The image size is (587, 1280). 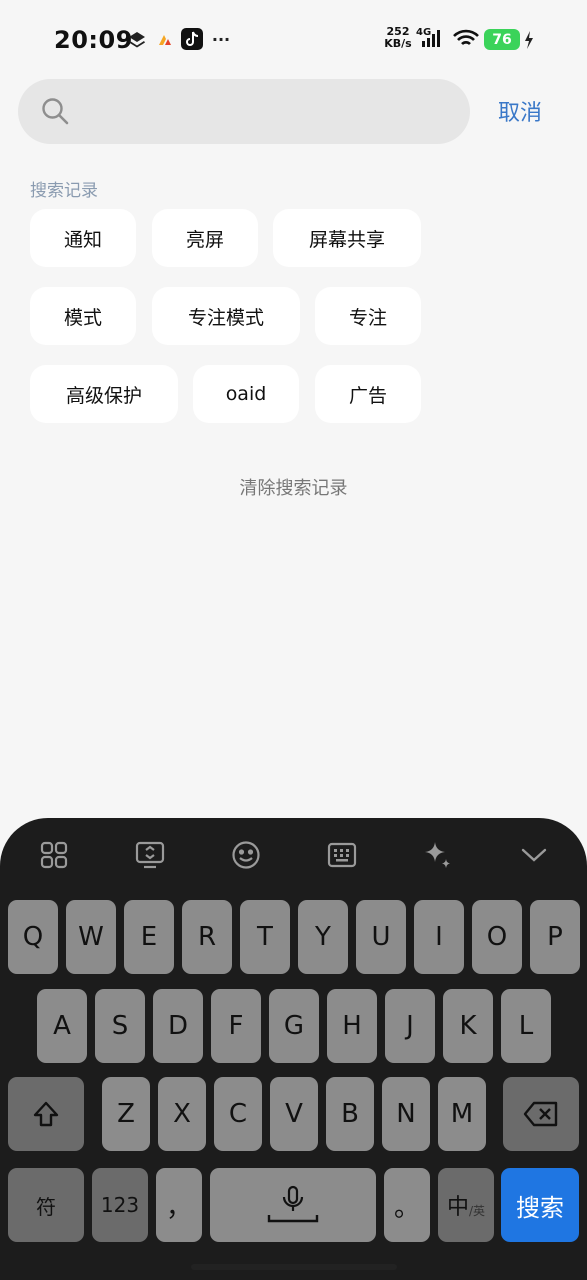 What do you see at coordinates (207, 937) in the screenshot?
I see `key-r: R` at bounding box center [207, 937].